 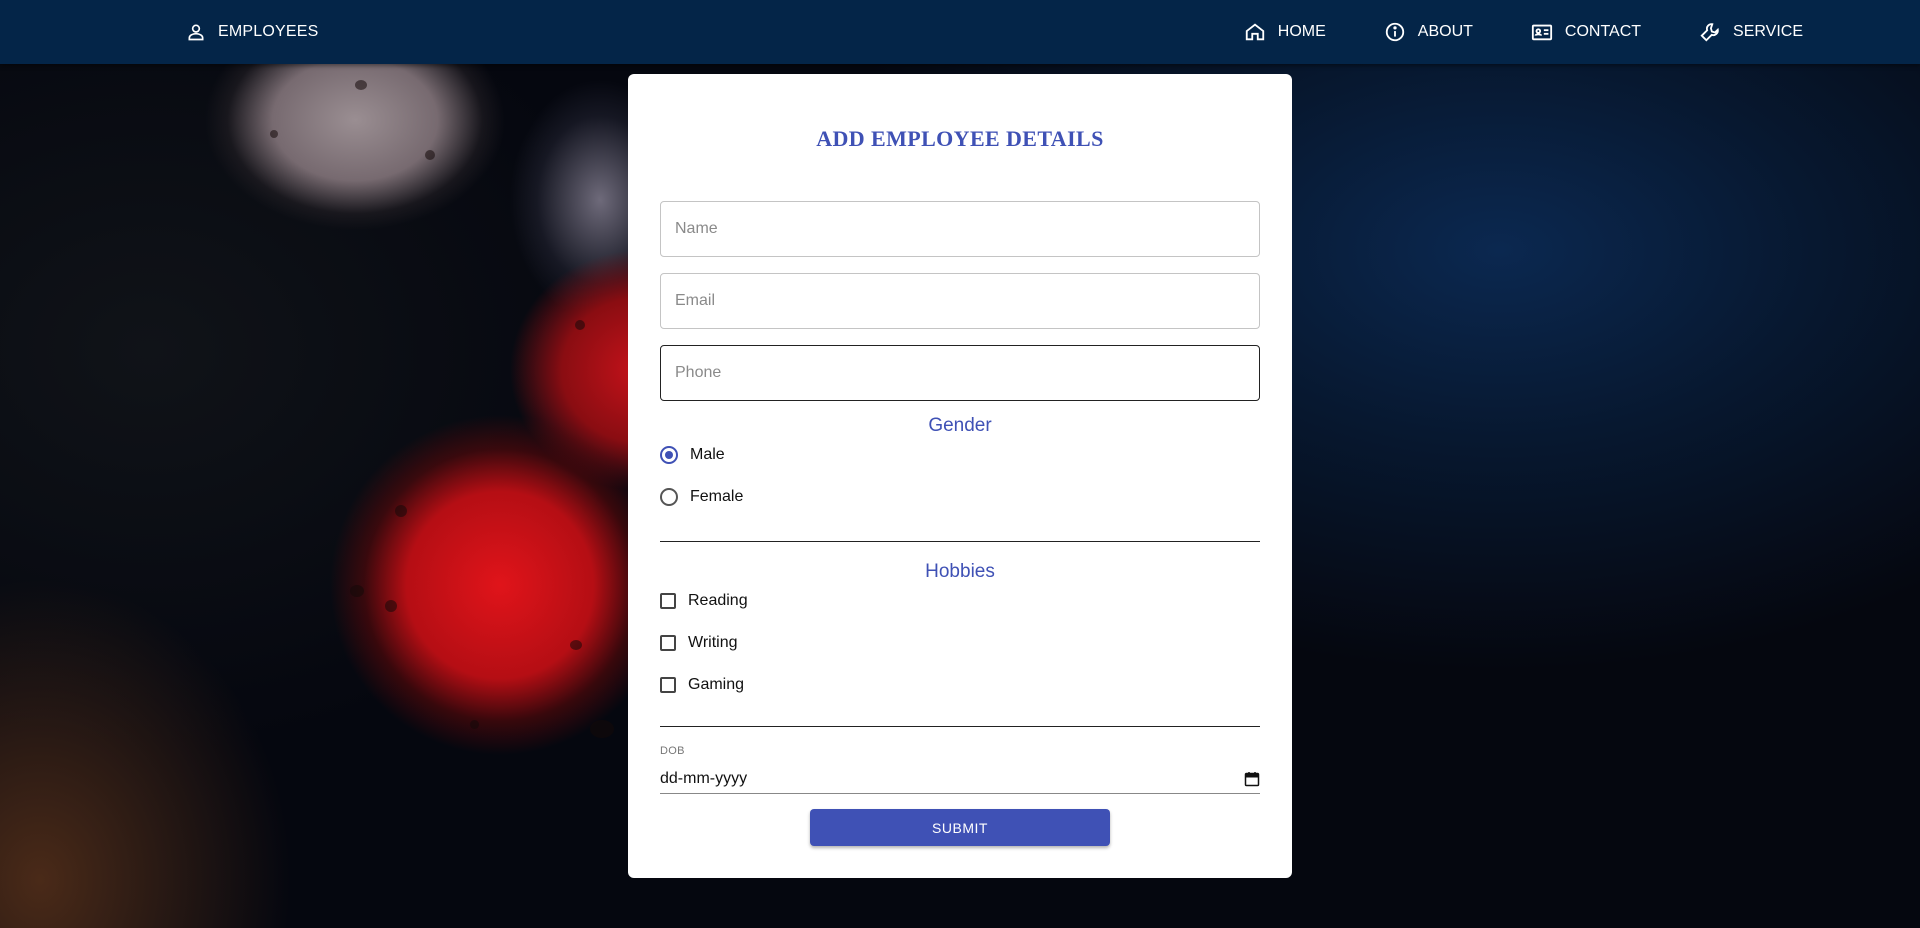 I want to click on nav-home: HOME, so click(x=1285, y=32).